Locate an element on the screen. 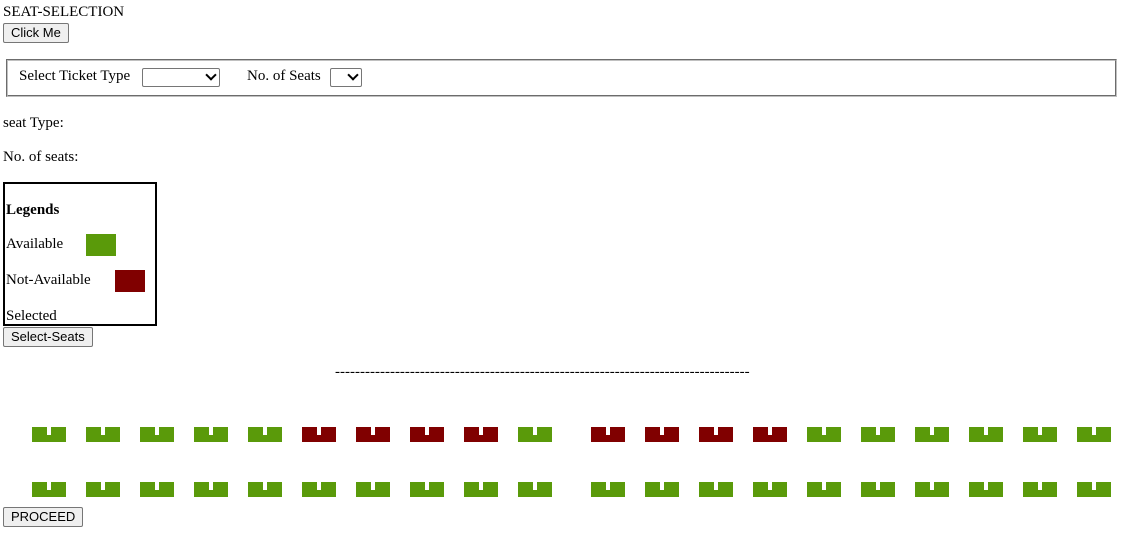 The height and width of the screenshot is (543, 1121). legend-selected-label: Selected is located at coordinates (31, 316).